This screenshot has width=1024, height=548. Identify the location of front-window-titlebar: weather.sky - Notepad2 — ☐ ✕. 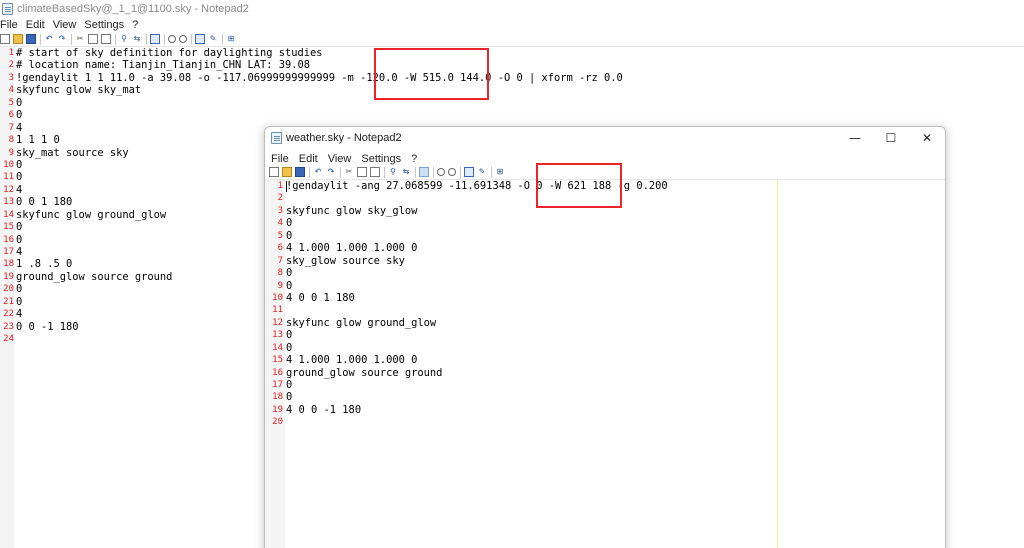
(605, 138).